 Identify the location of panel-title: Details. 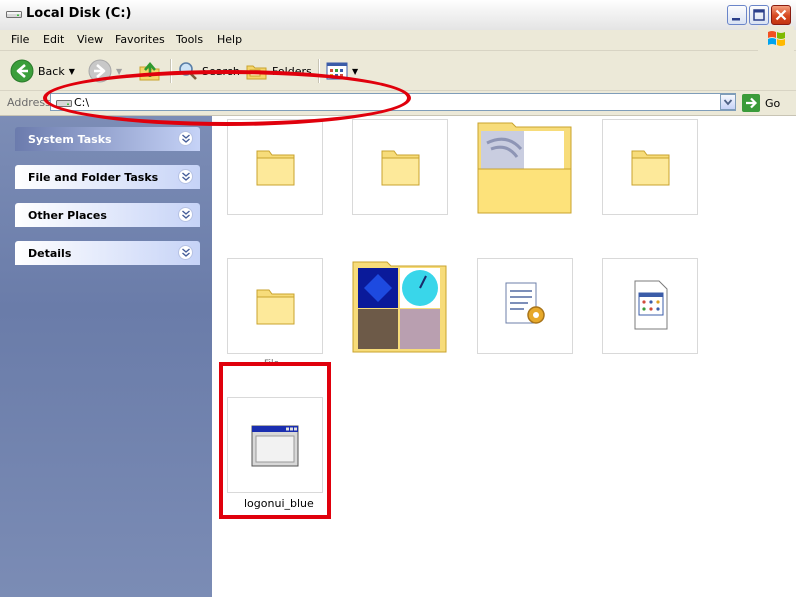
(50, 253).